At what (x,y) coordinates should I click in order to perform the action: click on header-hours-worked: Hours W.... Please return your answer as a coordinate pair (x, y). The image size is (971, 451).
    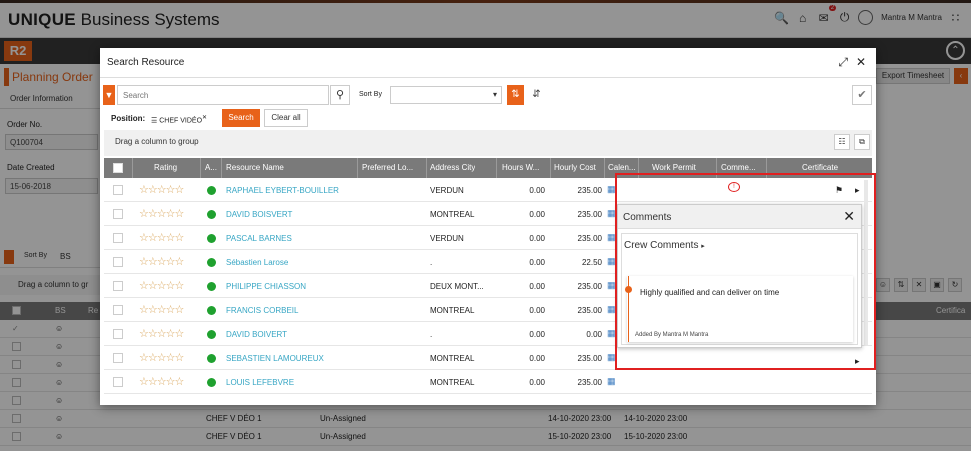
    Looking at the image, I should click on (525, 167).